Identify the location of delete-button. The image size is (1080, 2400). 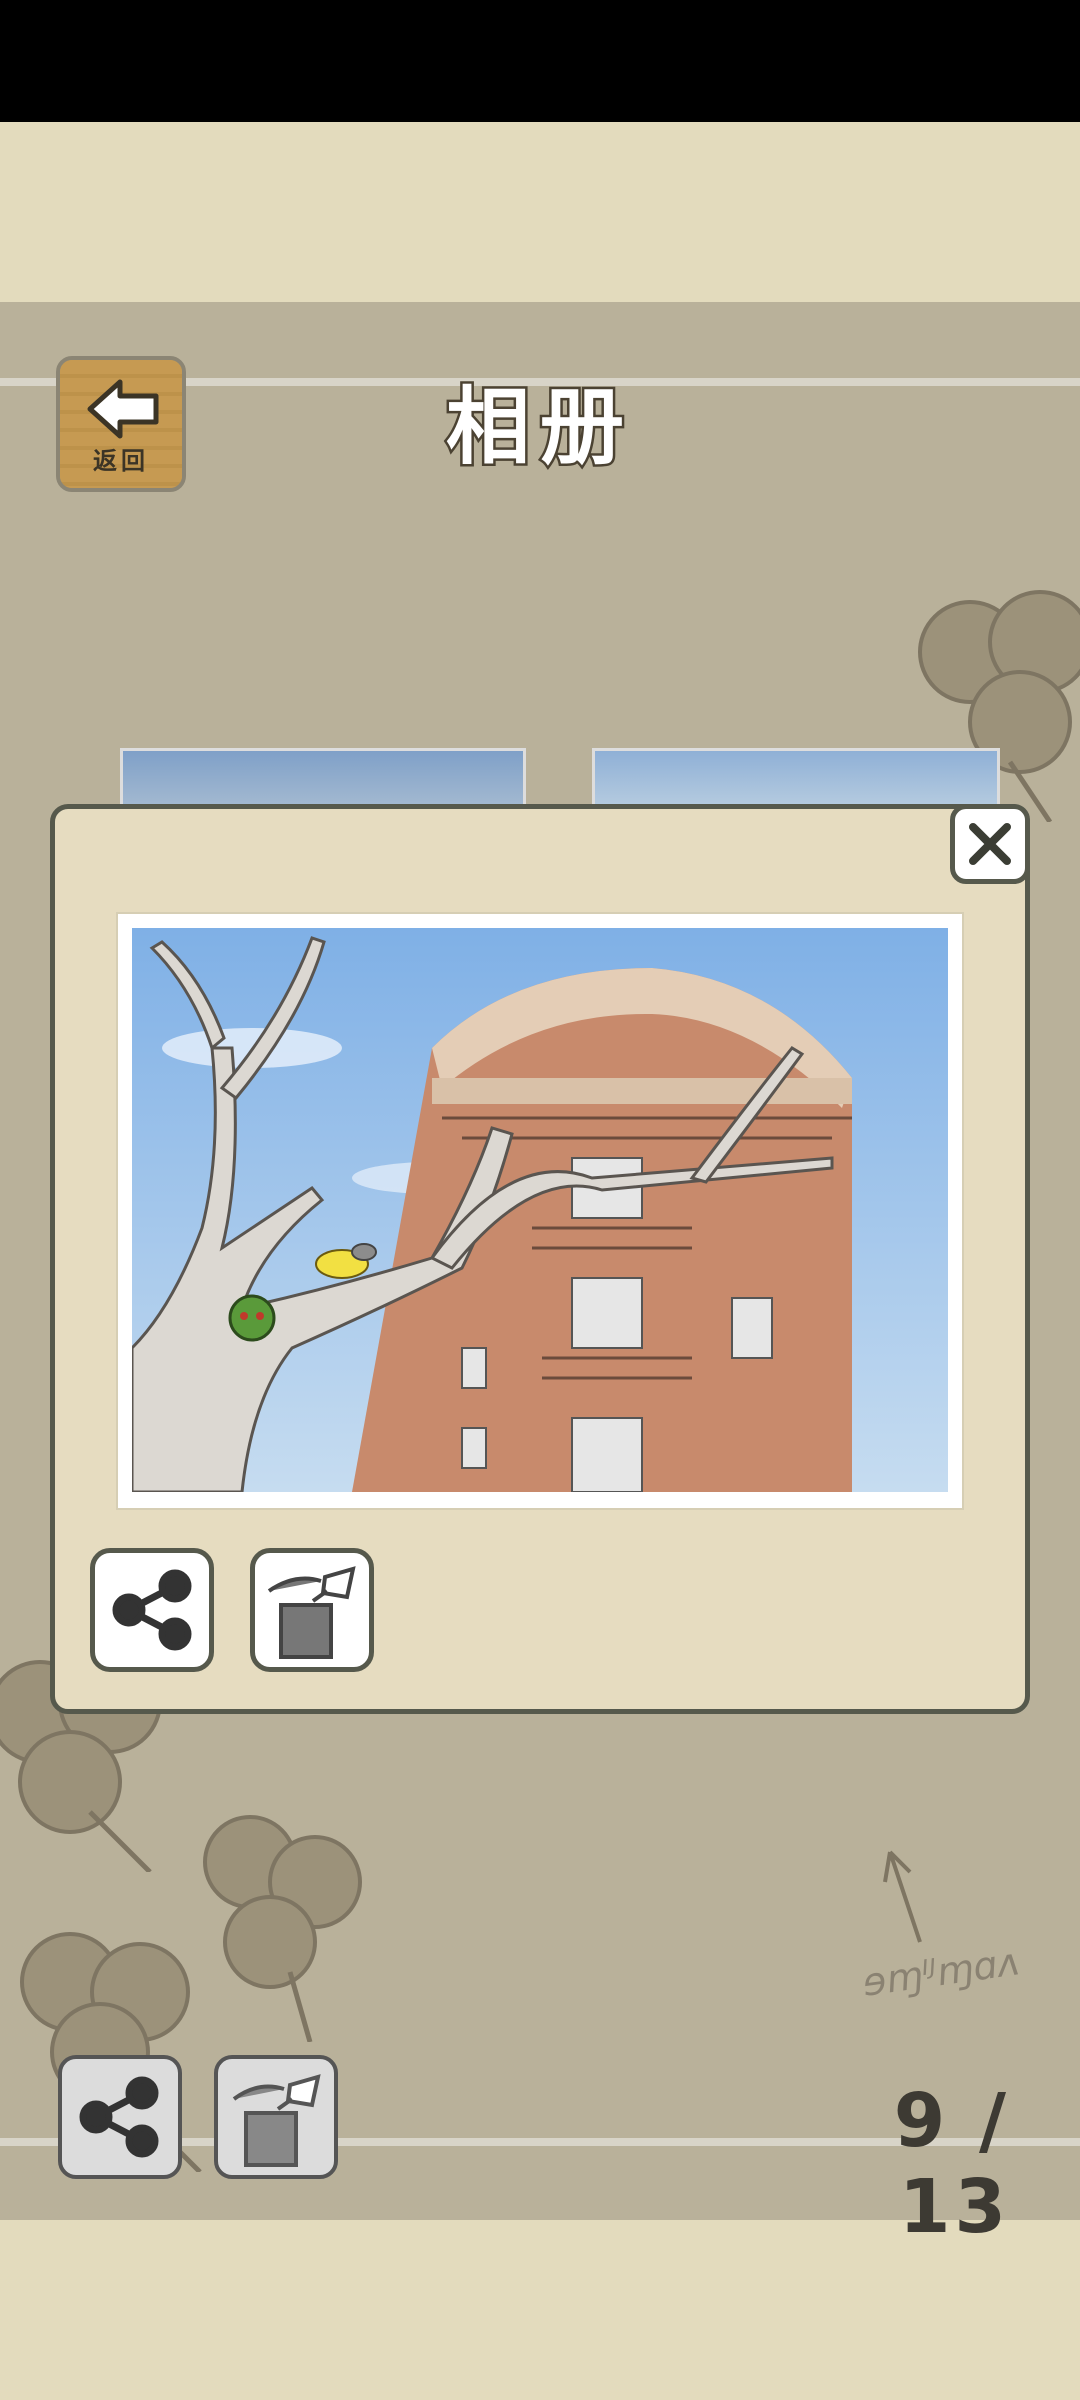
(276, 2117).